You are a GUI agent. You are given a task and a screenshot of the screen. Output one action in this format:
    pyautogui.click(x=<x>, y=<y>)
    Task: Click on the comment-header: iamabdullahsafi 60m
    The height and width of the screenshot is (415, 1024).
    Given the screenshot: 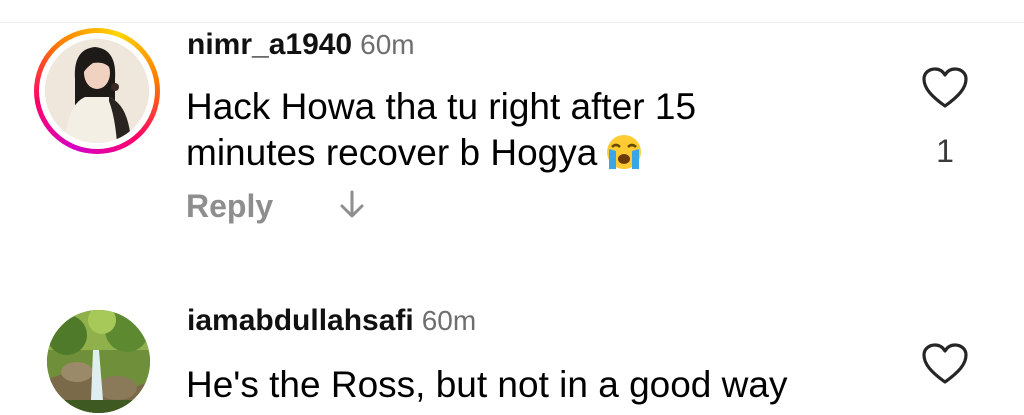 What is the action you would take?
    pyautogui.click(x=331, y=321)
    